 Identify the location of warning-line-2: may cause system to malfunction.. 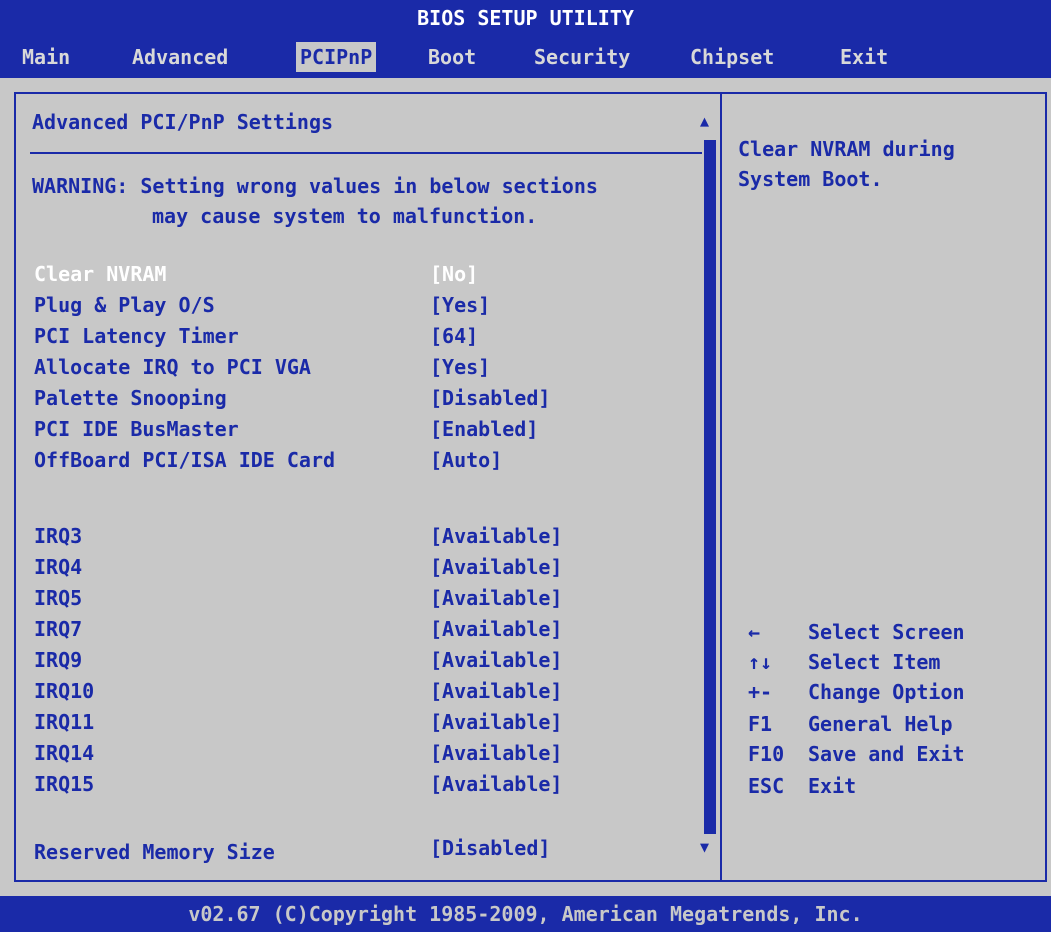
(345, 216).